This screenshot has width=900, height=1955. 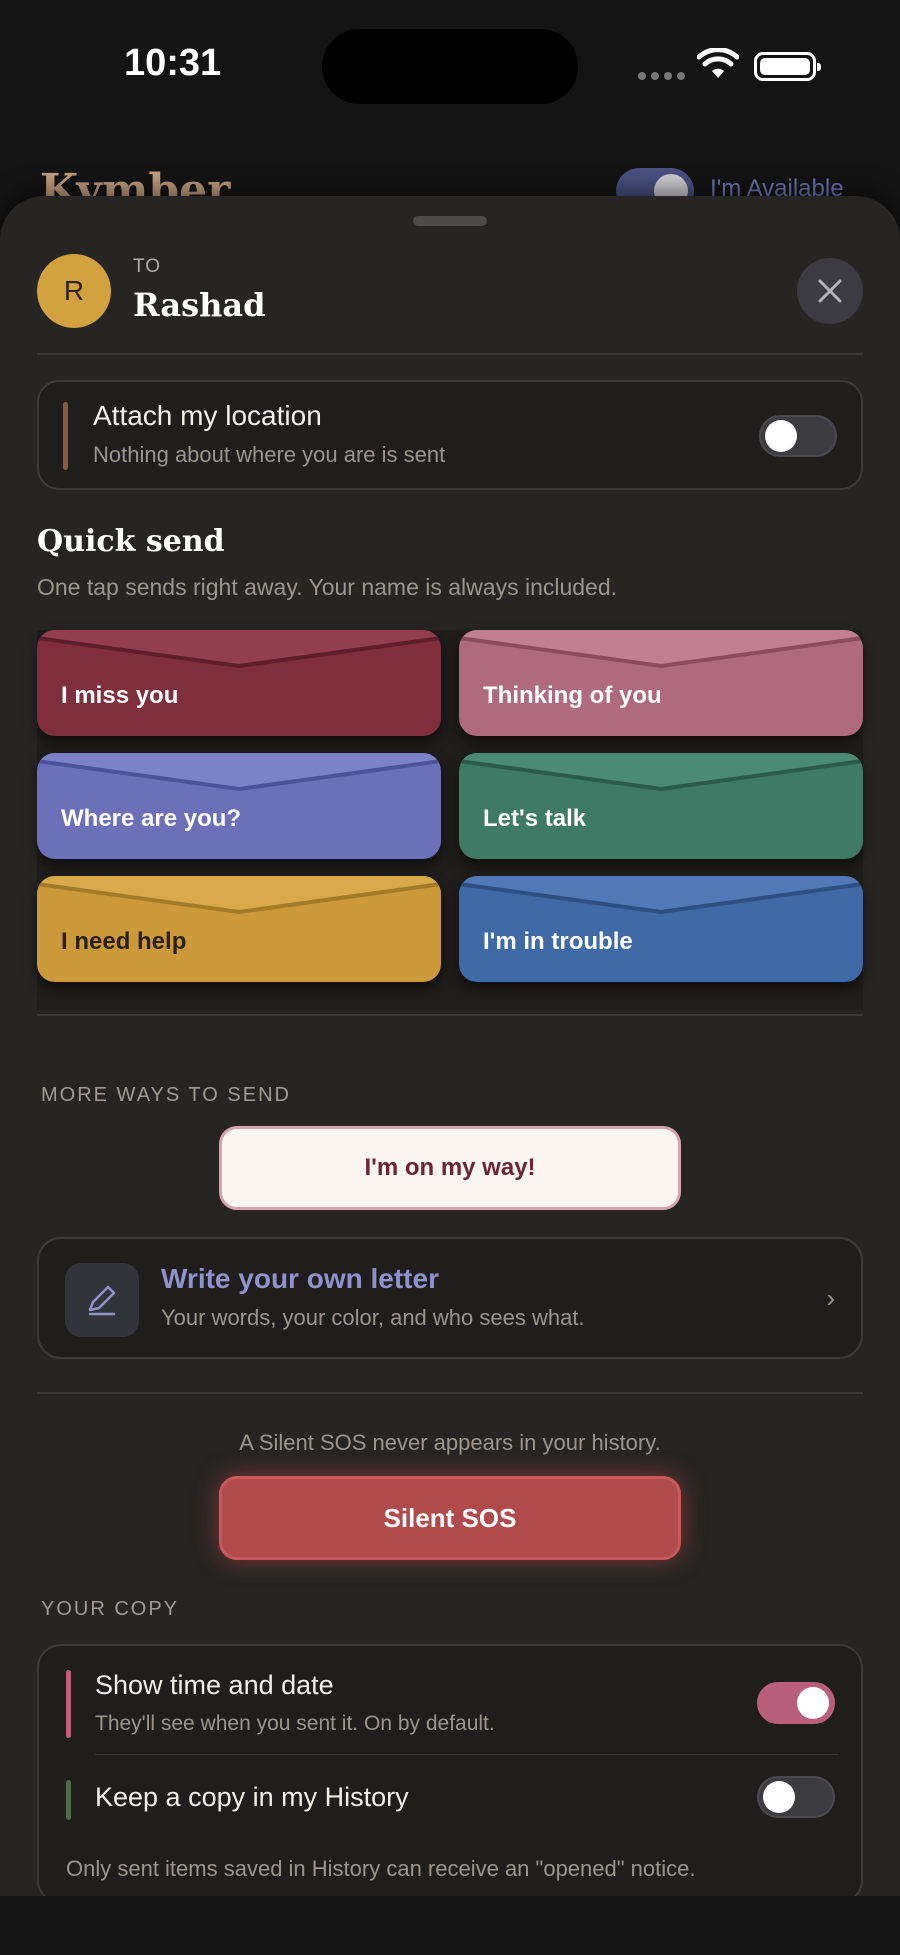 What do you see at coordinates (798, 436) in the screenshot?
I see `attach-location-toggle` at bounding box center [798, 436].